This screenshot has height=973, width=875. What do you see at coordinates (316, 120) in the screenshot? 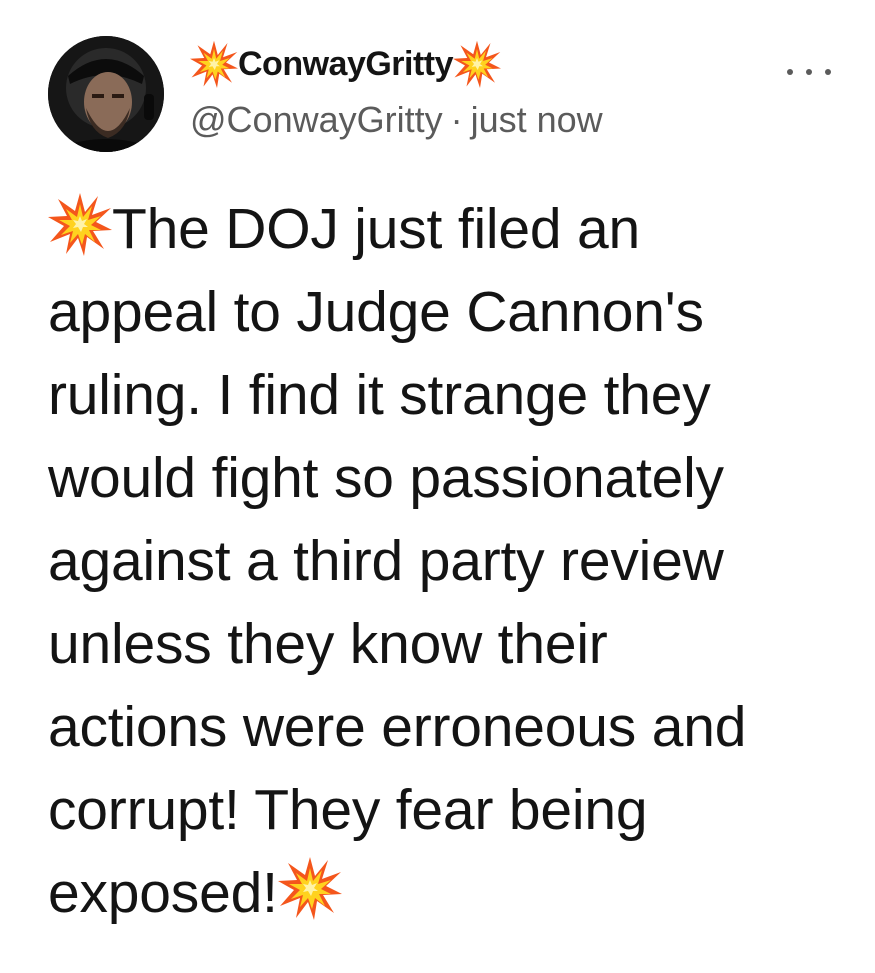
I see `author-handle: @ConwayGritty` at bounding box center [316, 120].